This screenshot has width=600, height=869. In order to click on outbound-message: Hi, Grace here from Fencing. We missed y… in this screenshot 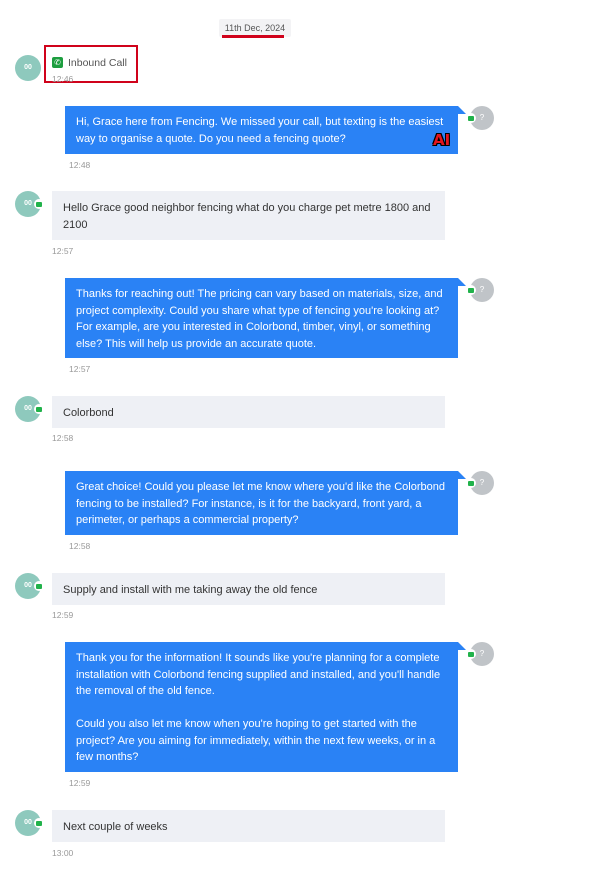, I will do `click(261, 130)`.